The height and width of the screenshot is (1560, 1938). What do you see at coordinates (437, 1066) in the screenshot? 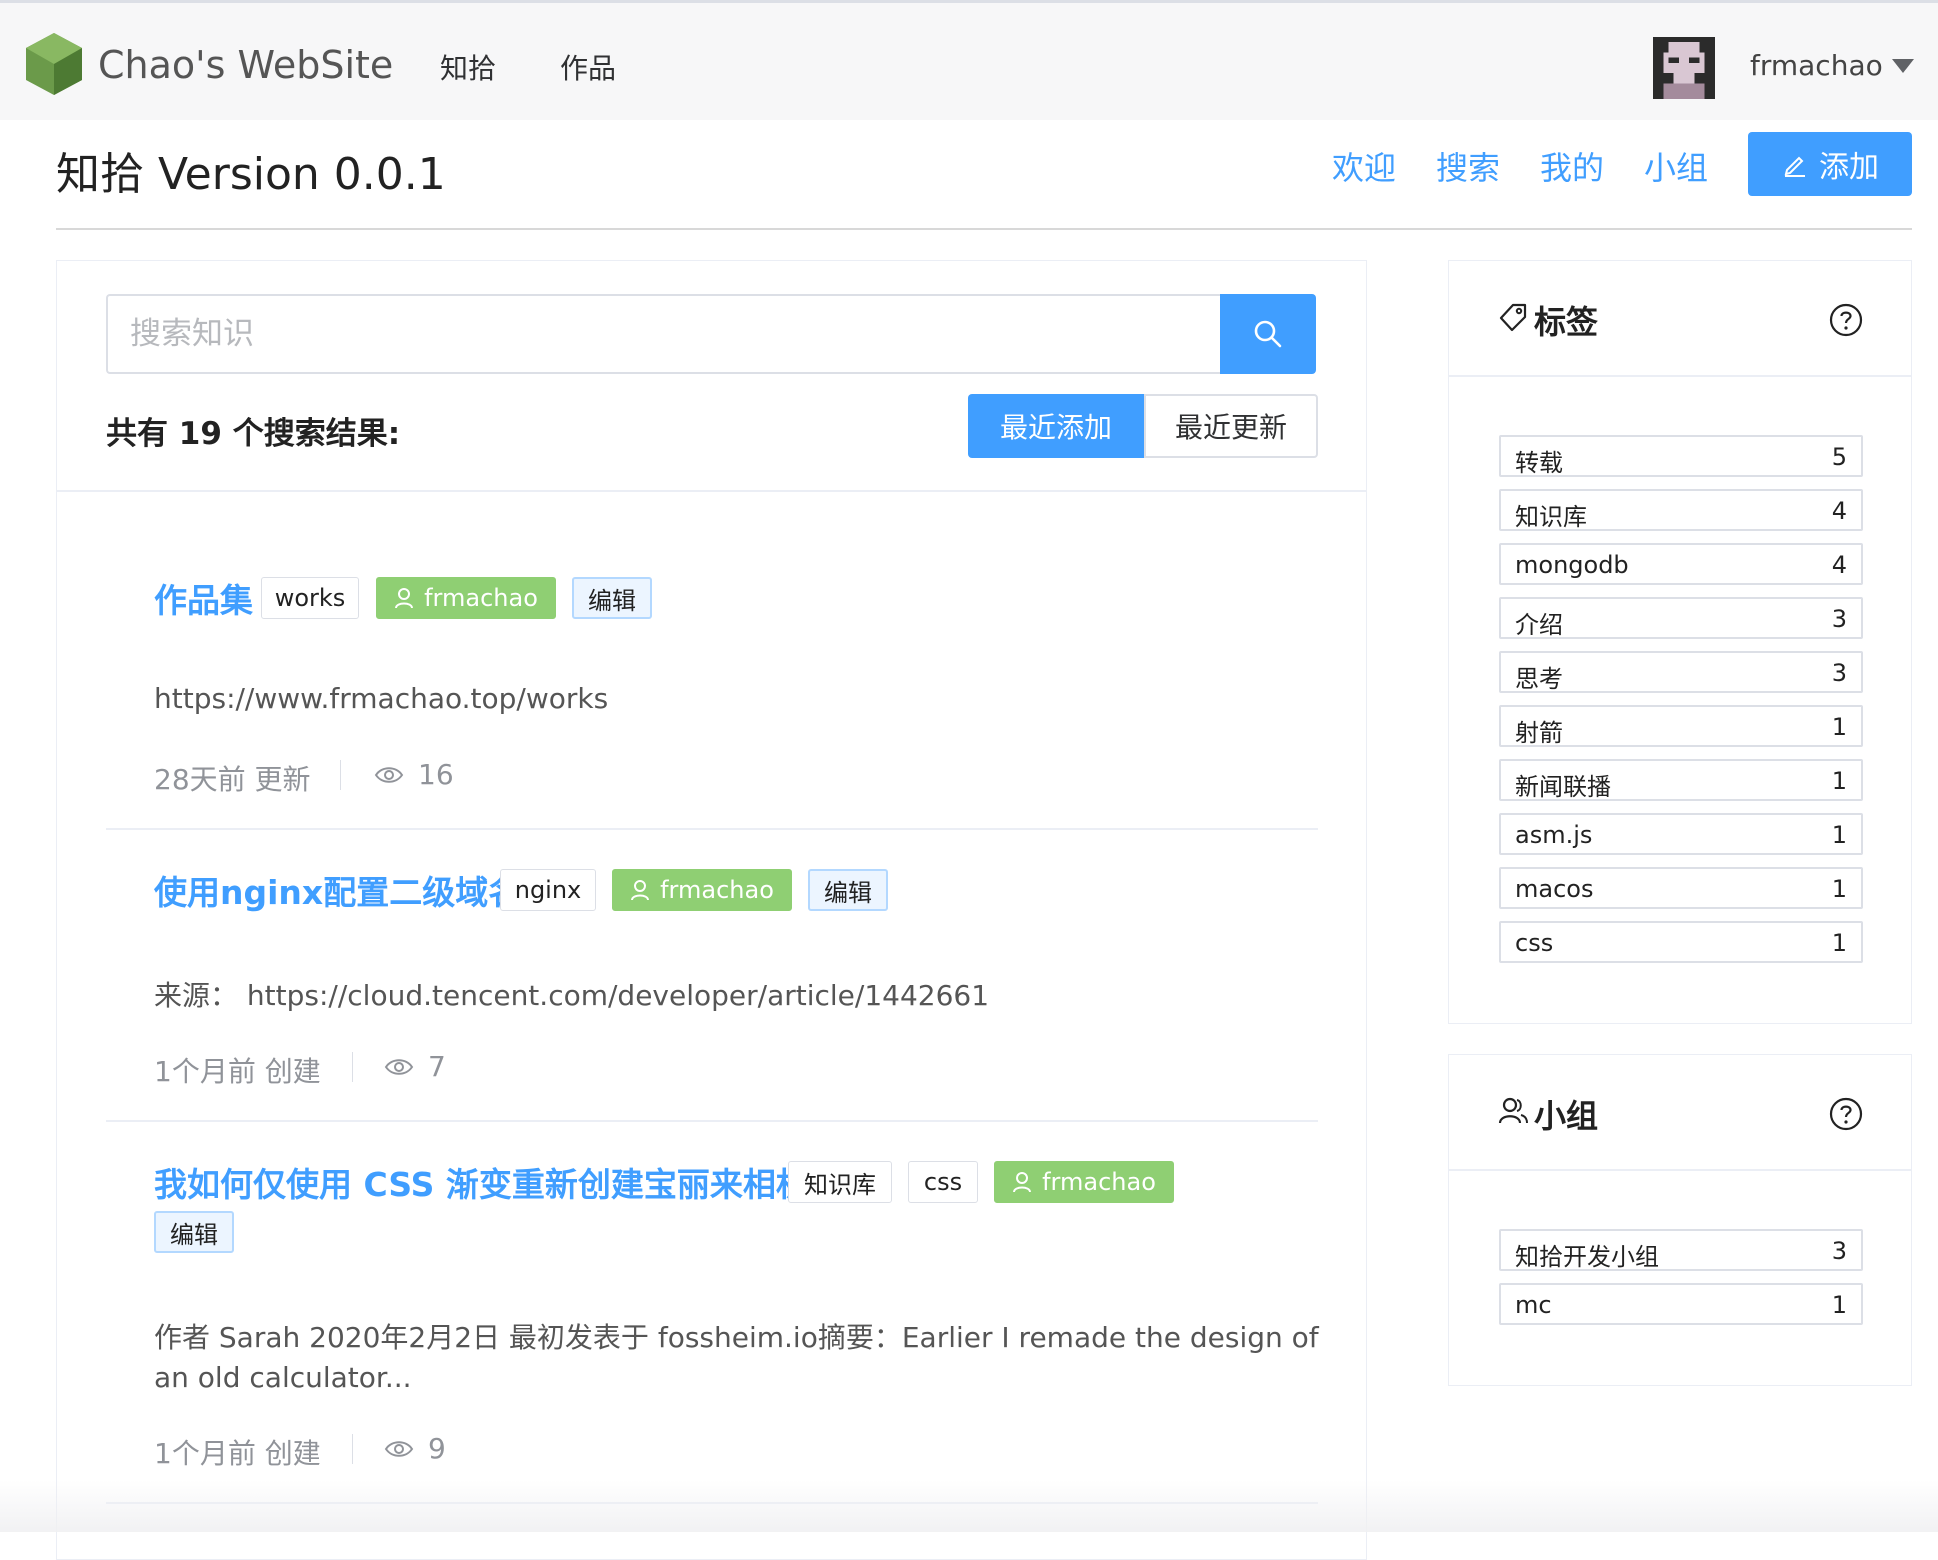
I see `view-count: 7` at bounding box center [437, 1066].